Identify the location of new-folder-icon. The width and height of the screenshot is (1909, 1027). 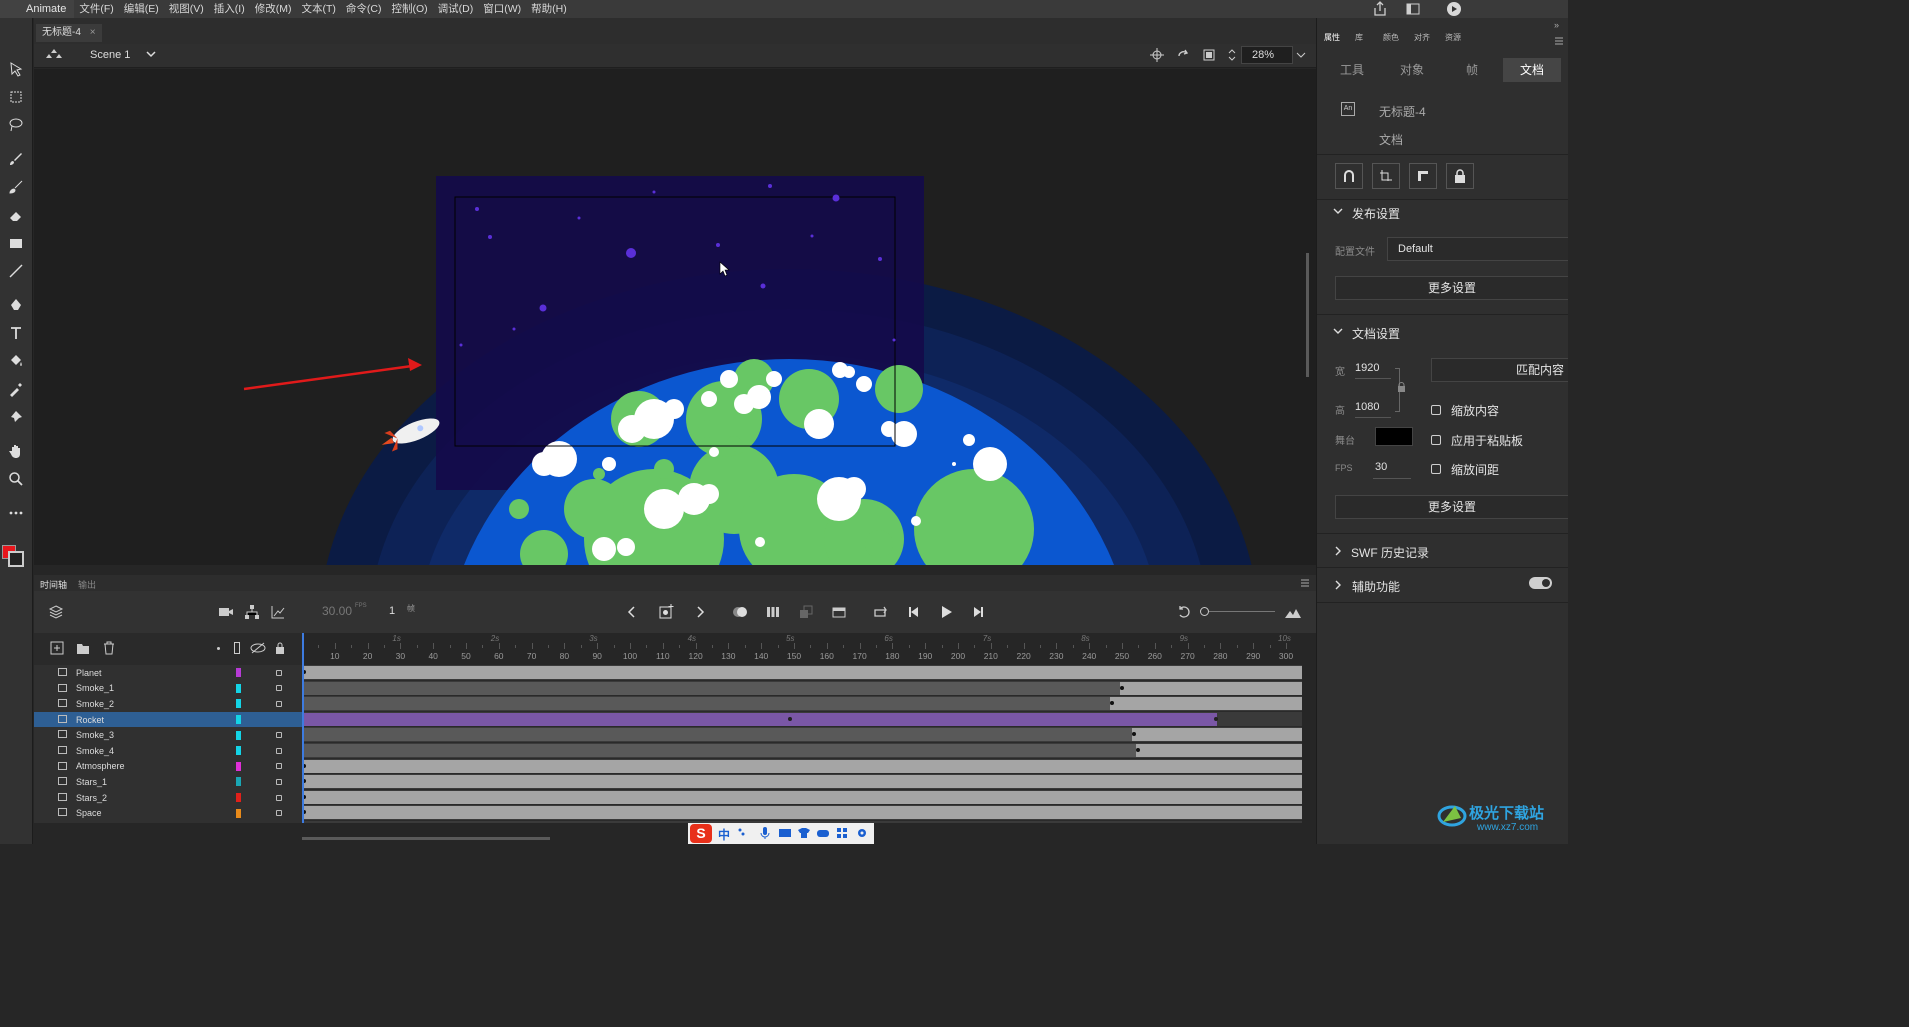
(83, 649).